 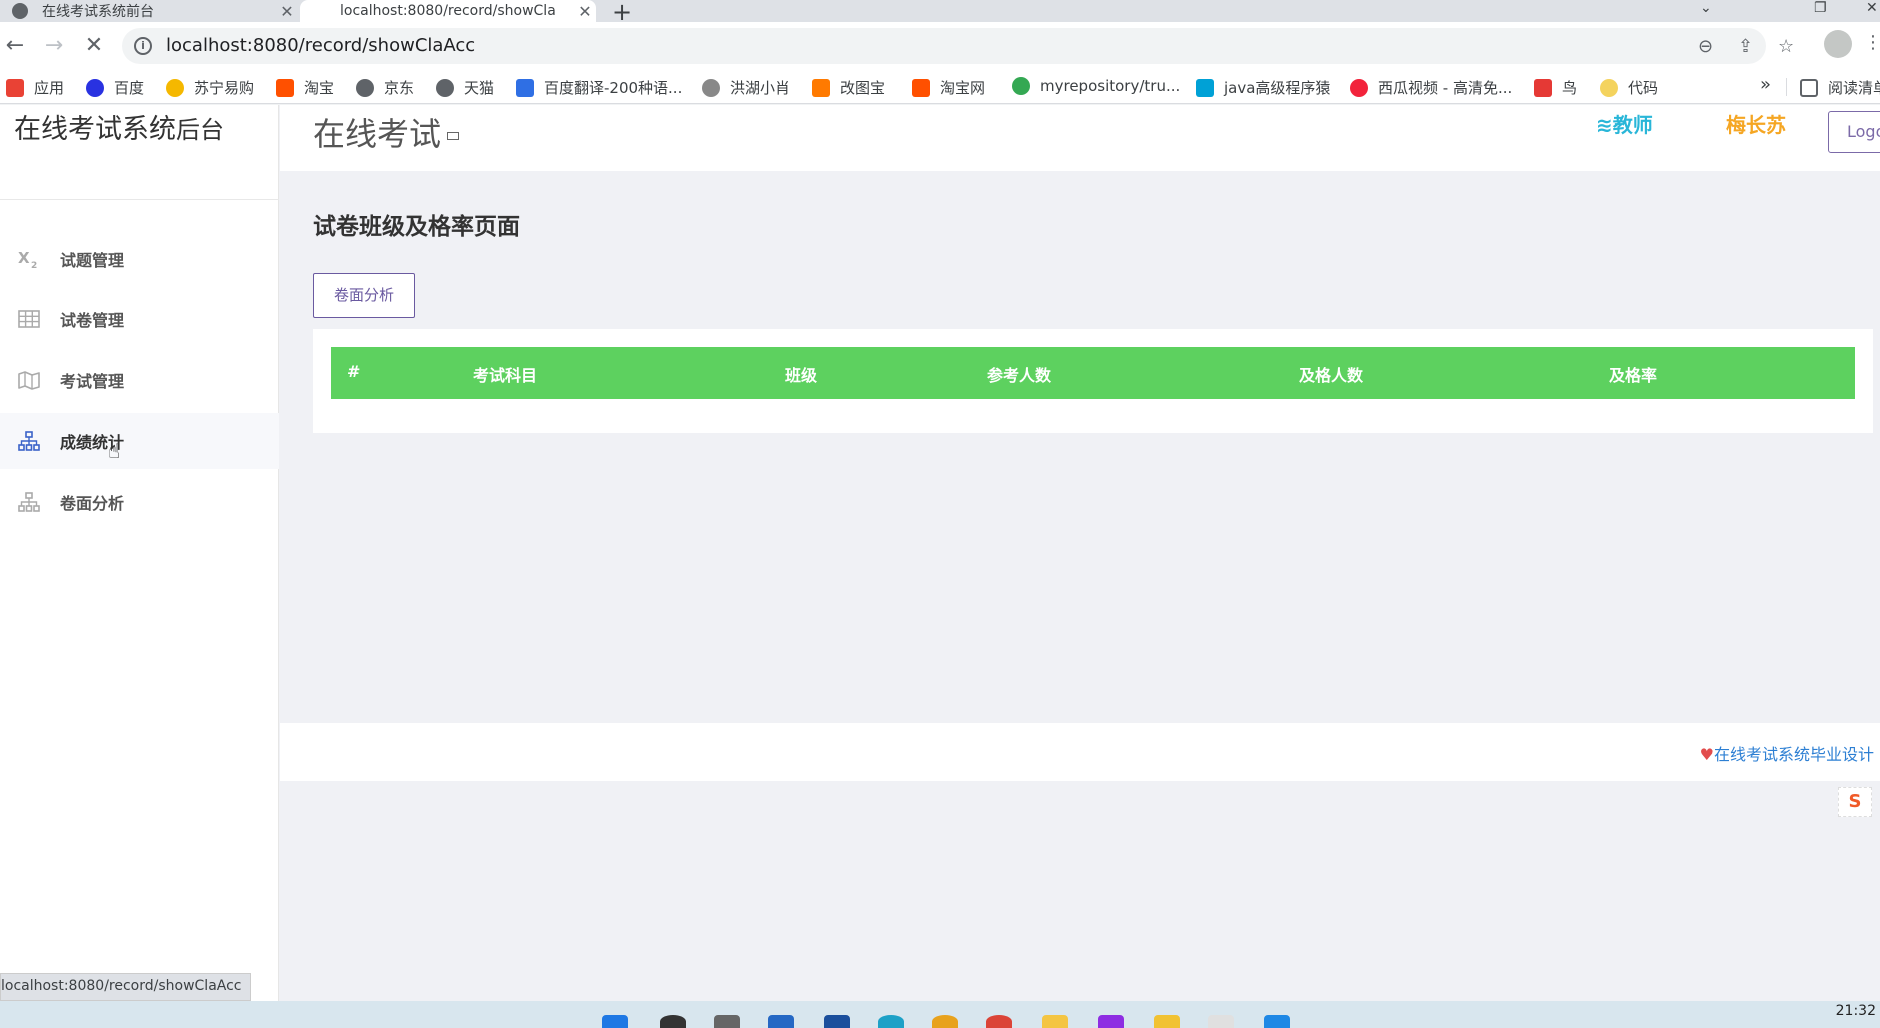 I want to click on back-icon: ←, so click(x=15, y=46).